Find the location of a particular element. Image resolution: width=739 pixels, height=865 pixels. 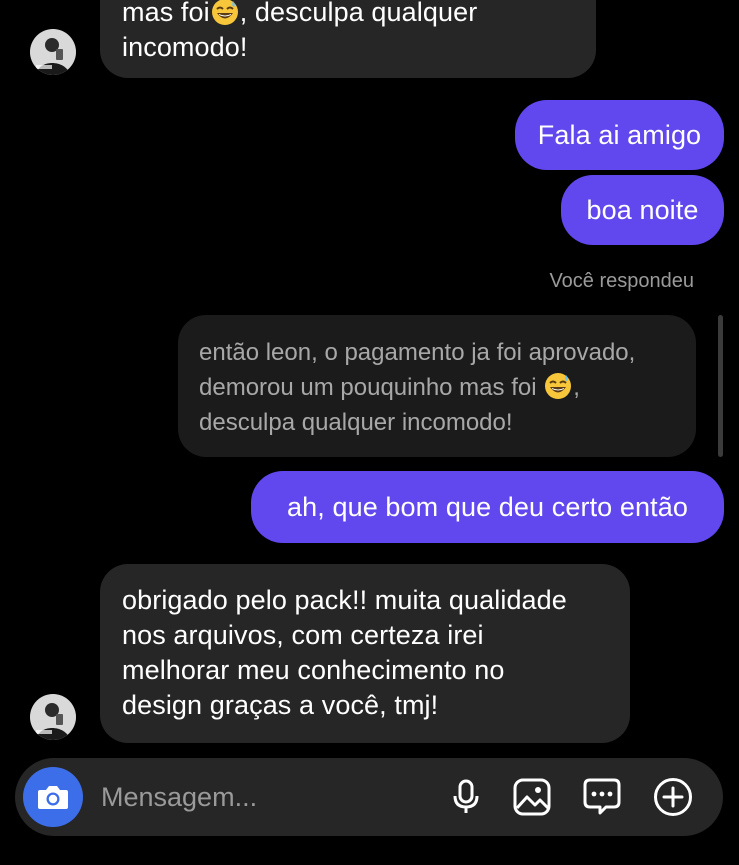

message-text: ah, que bom que deu certo então is located at coordinates (487, 507).